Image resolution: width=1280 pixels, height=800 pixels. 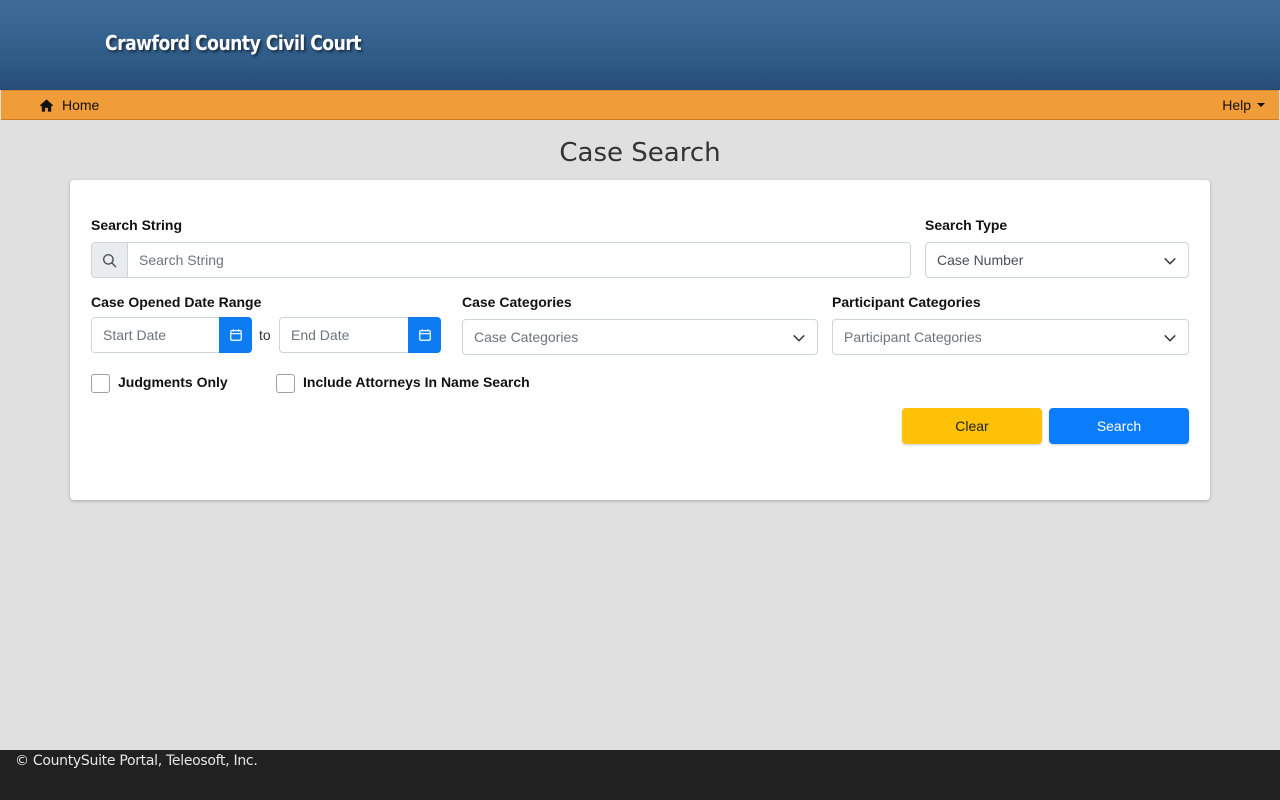 What do you see at coordinates (416, 382) in the screenshot?
I see `include-attorneys-label: Include Attorneys In Name Search` at bounding box center [416, 382].